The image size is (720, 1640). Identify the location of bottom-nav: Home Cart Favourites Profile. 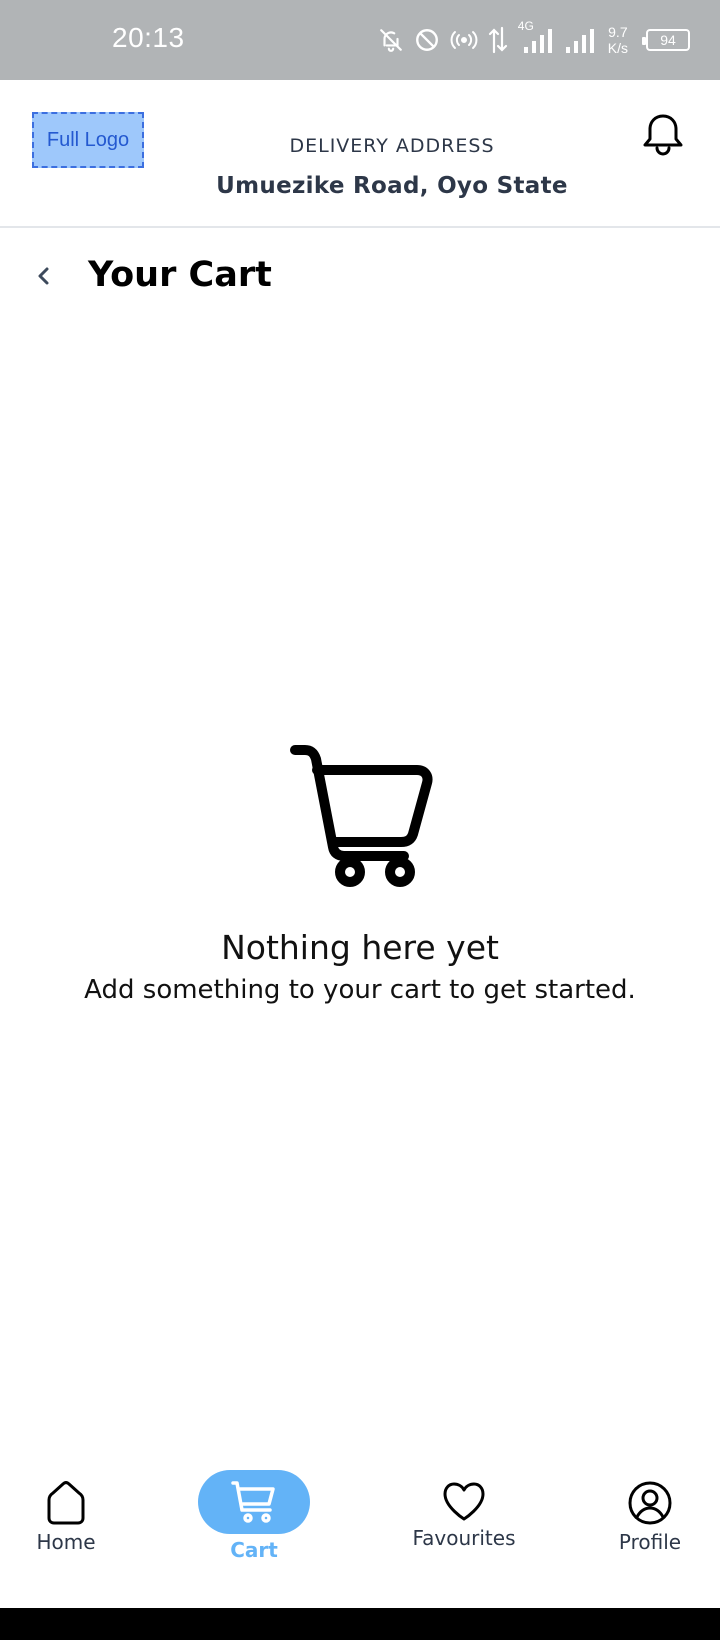
(360, 1516).